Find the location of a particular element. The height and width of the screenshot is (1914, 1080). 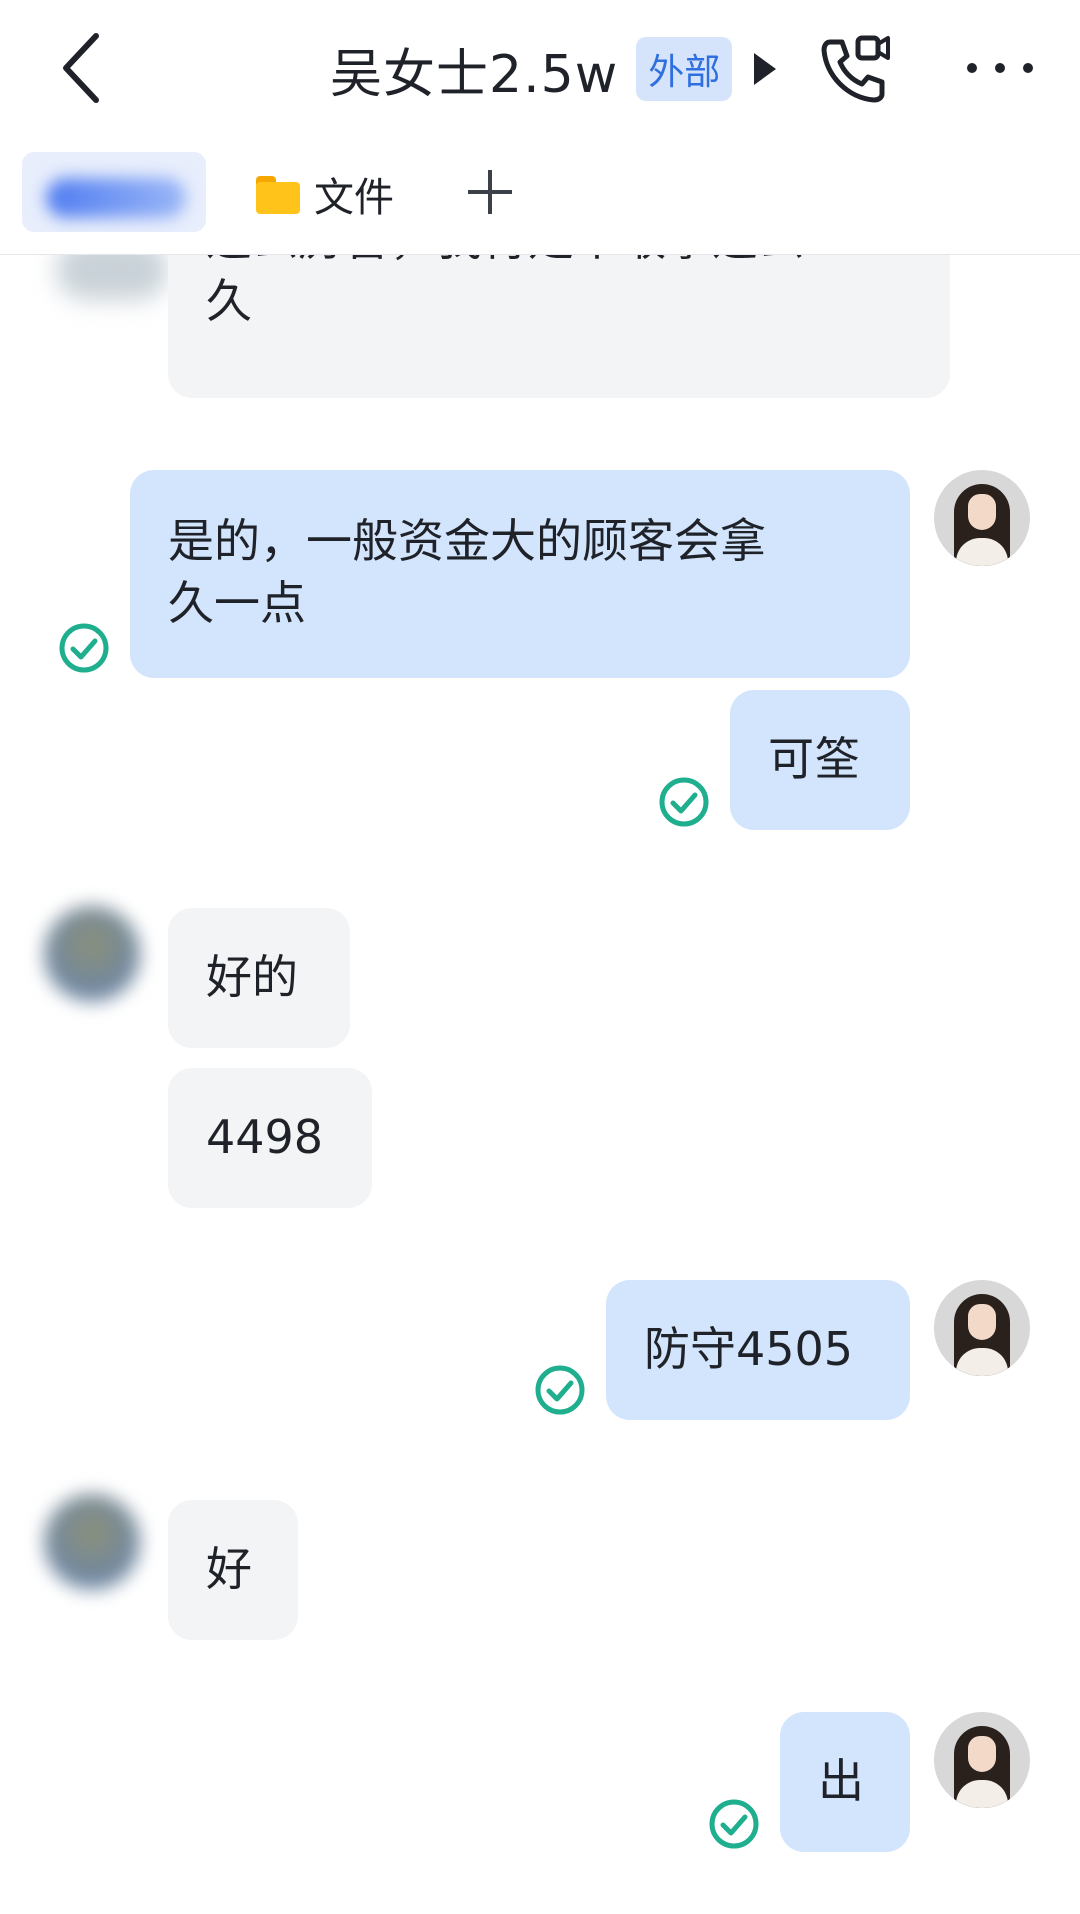

tab-files: 文件 is located at coordinates (325, 194).